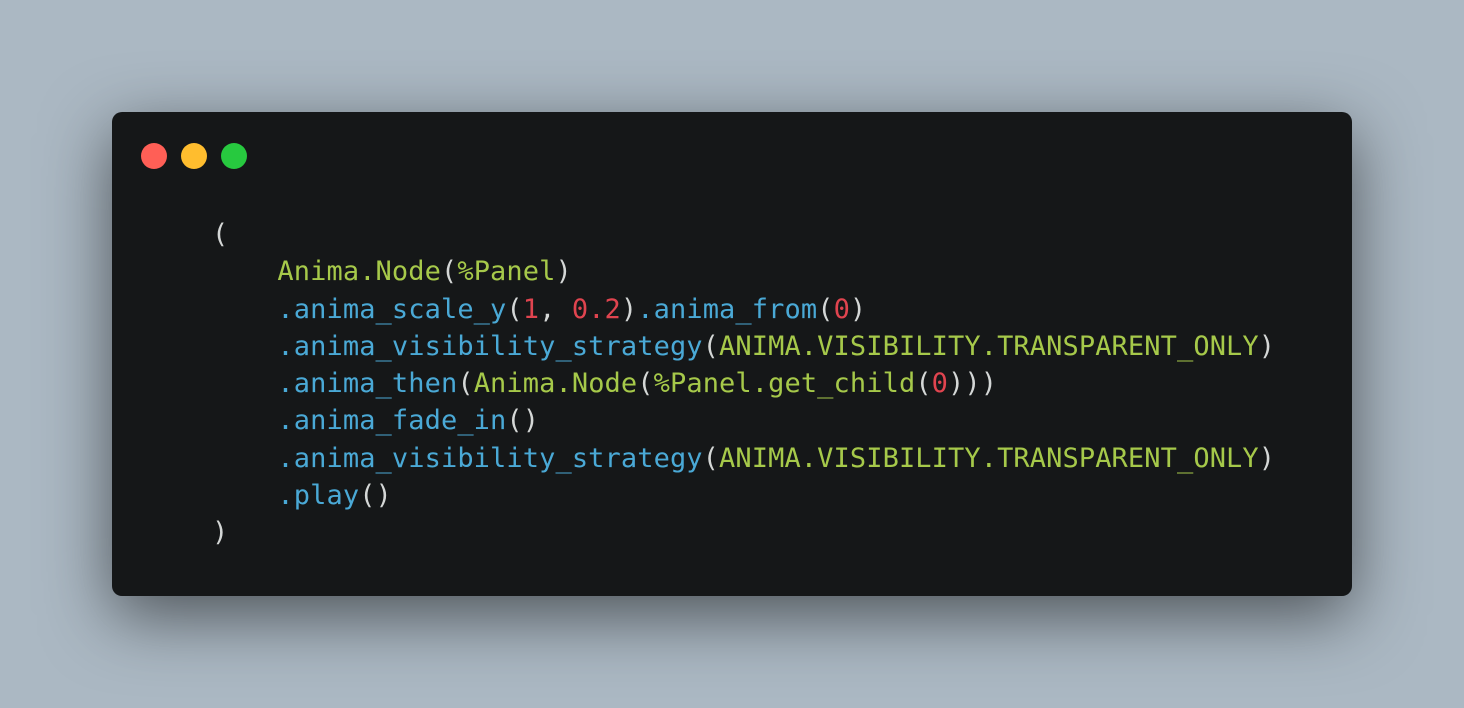  Describe the element at coordinates (506, 272) in the screenshot. I see `code-token: %Panel` at that location.